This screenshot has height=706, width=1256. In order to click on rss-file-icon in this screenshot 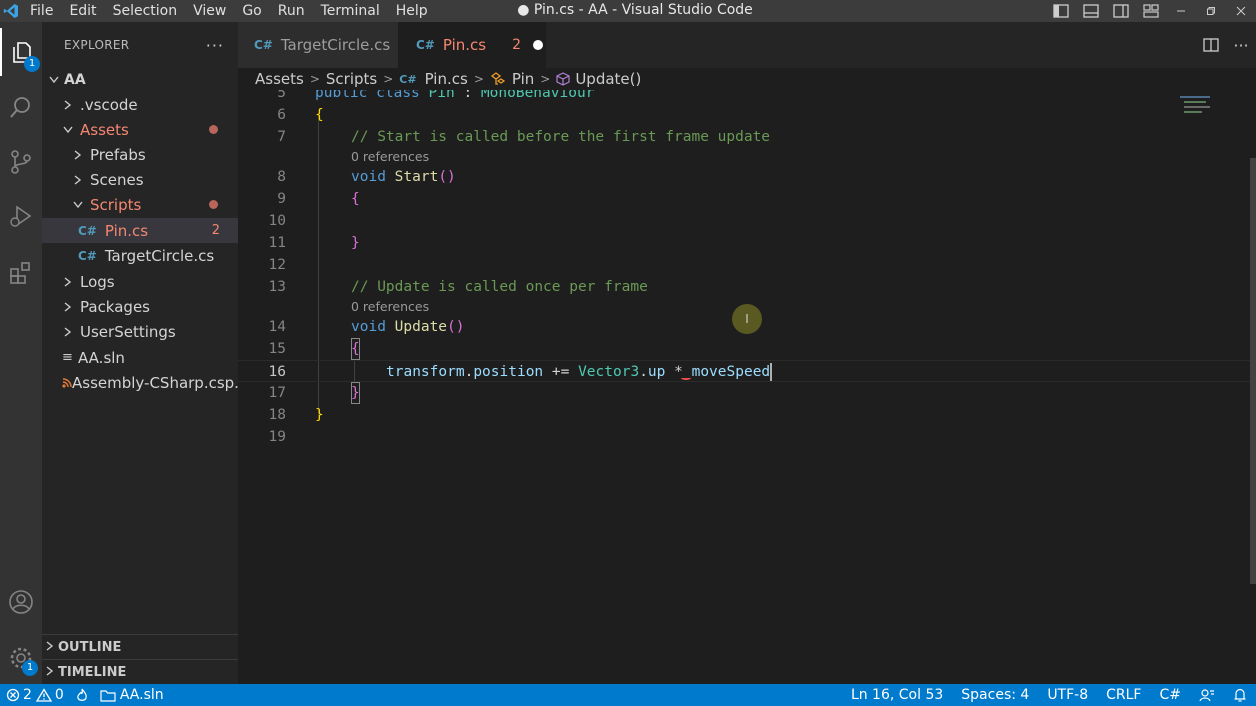, I will do `click(67, 382)`.